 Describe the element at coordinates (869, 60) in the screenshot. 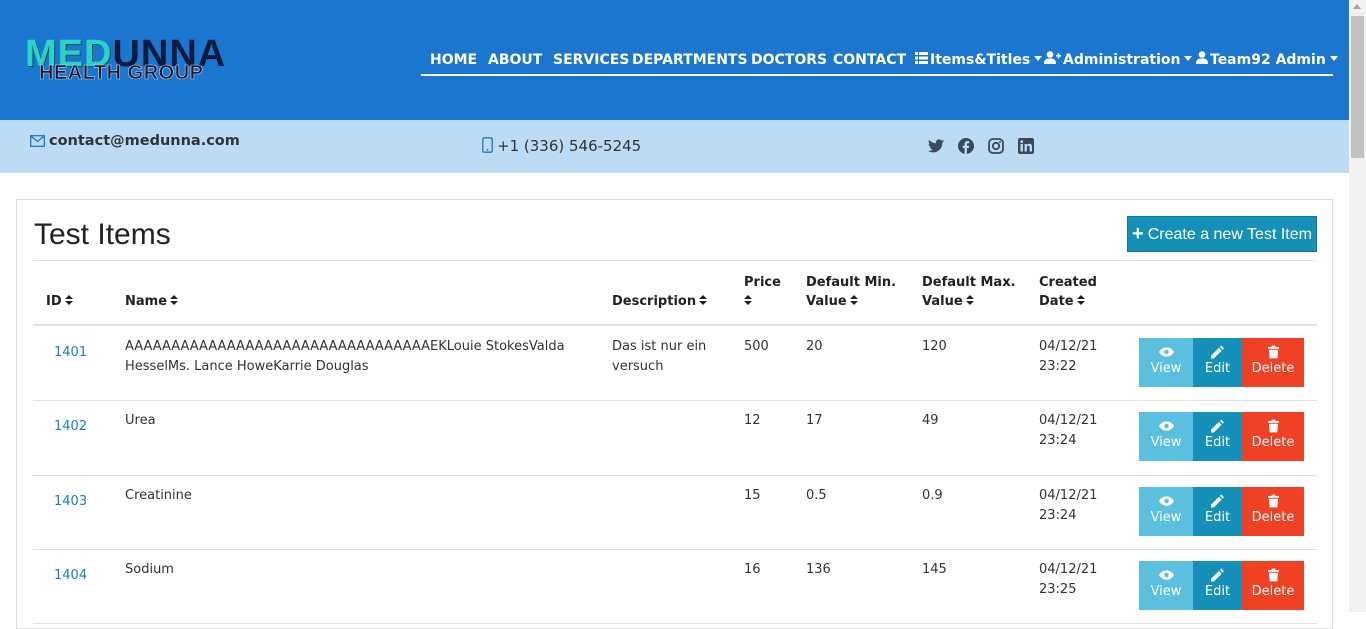

I see `nav-contact: CONTACT` at that location.